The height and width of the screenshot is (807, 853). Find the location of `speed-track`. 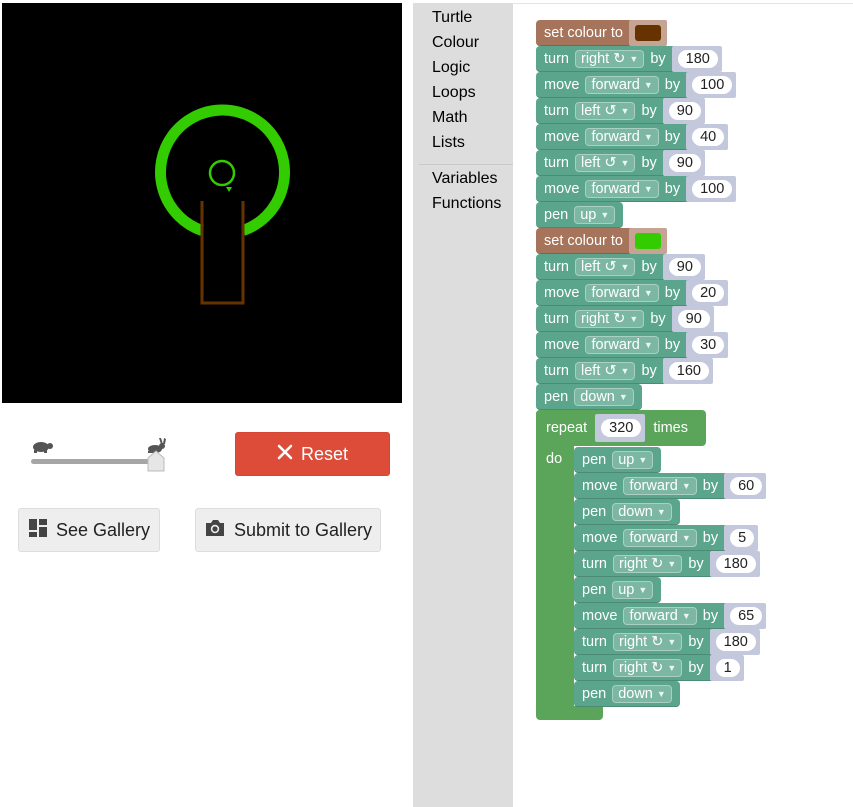

speed-track is located at coordinates (94, 461).